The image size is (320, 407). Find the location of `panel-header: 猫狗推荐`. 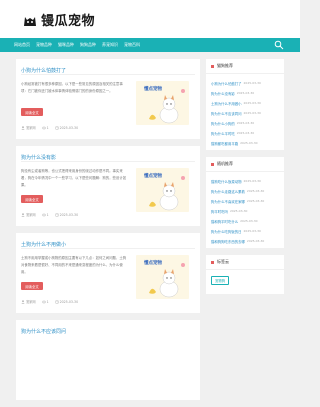

panel-header: 猫狗推荐 is located at coordinates (245, 66).